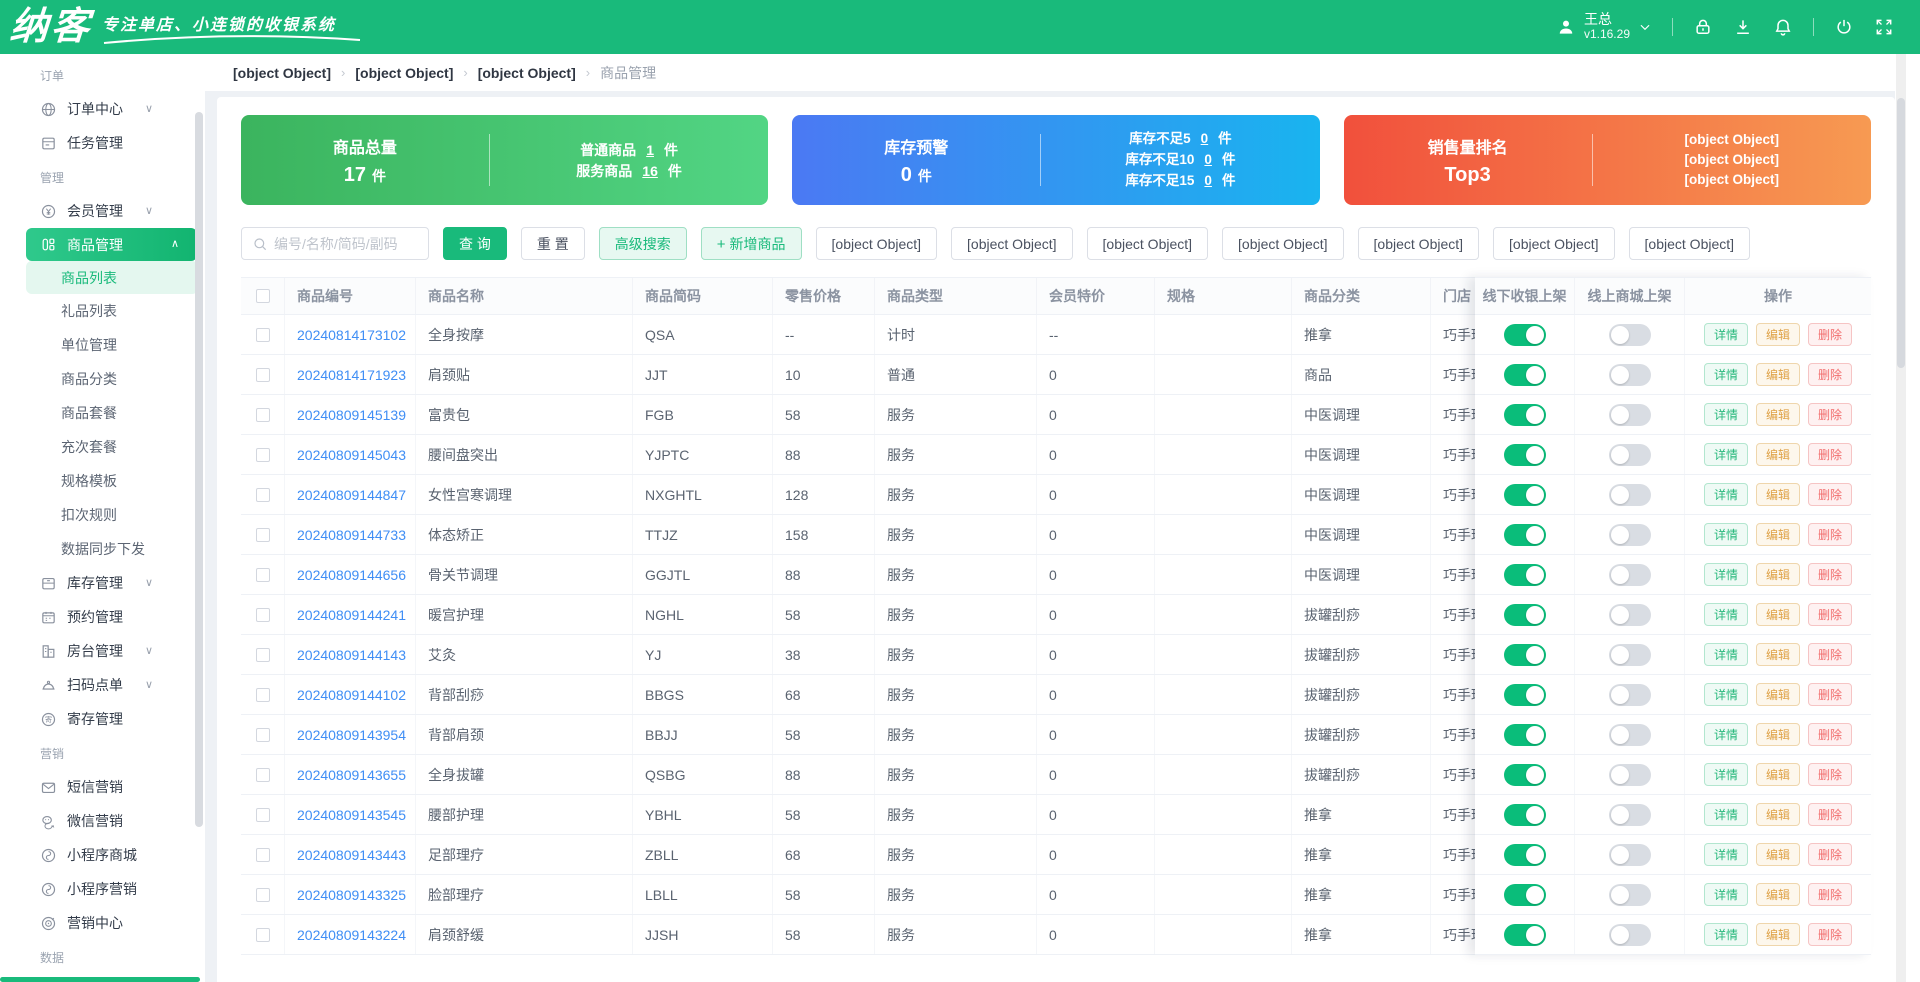 The width and height of the screenshot is (1920, 982). Describe the element at coordinates (1884, 27) in the screenshot. I see `fullscreen-icon` at that location.